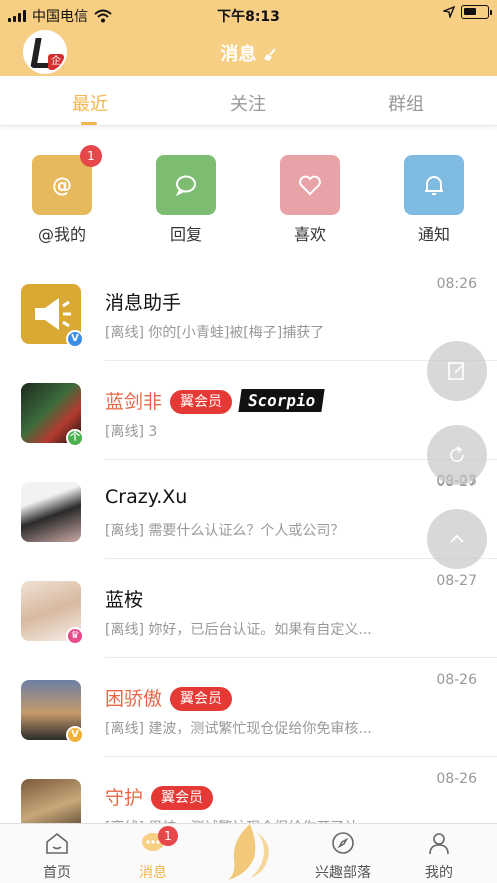  I want to click on quick-action-at-me: @ 1 @我的, so click(67, 195).